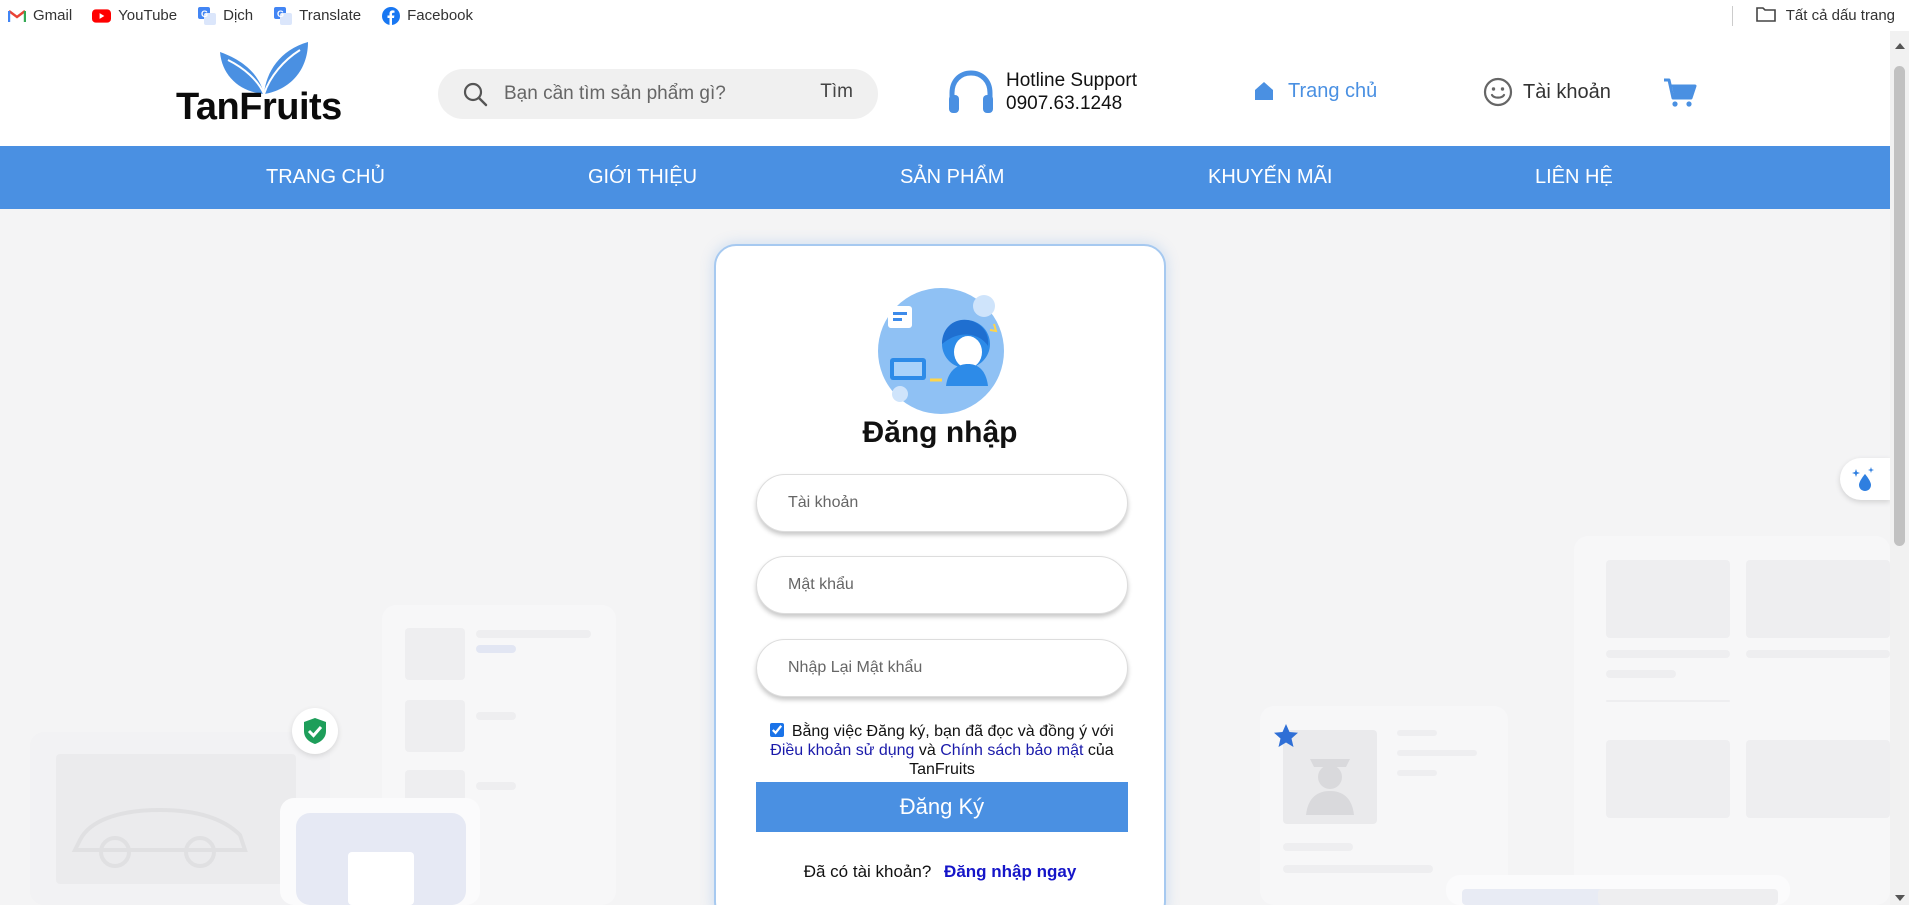  Describe the element at coordinates (238, 15) in the screenshot. I see `bookmark-label: Dịch` at that location.